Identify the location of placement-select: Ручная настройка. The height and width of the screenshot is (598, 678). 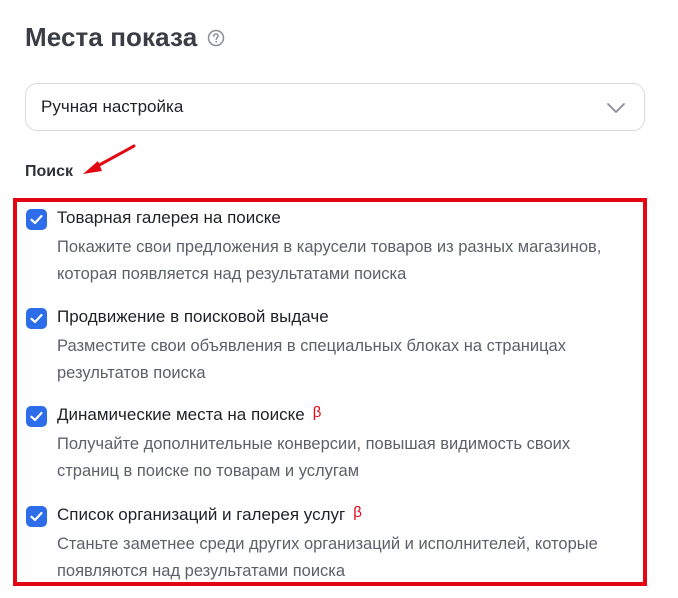
(335, 107).